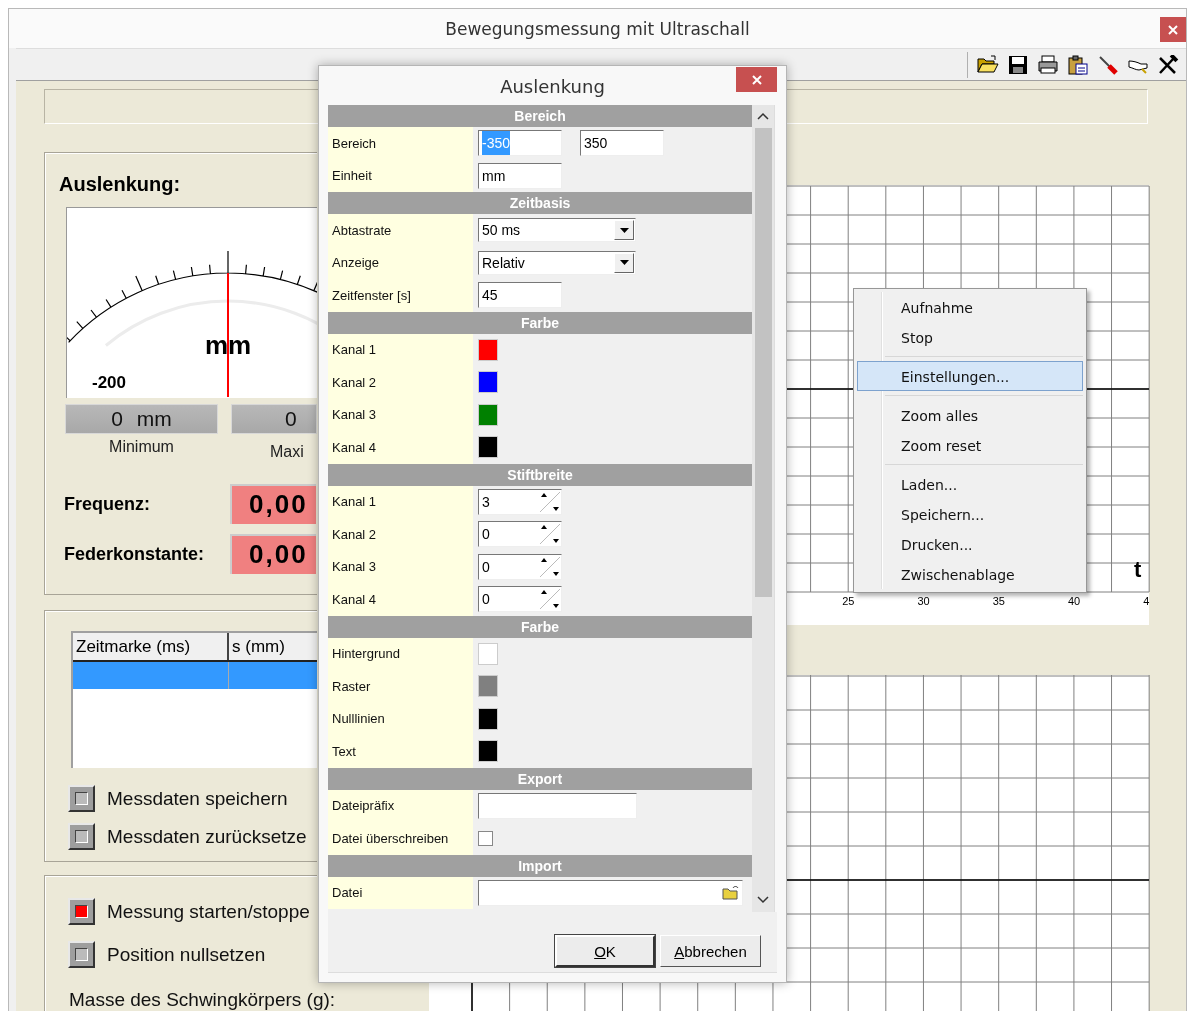  Describe the element at coordinates (120, 184) in the screenshot. I see `section-title: Auslenkung:` at that location.